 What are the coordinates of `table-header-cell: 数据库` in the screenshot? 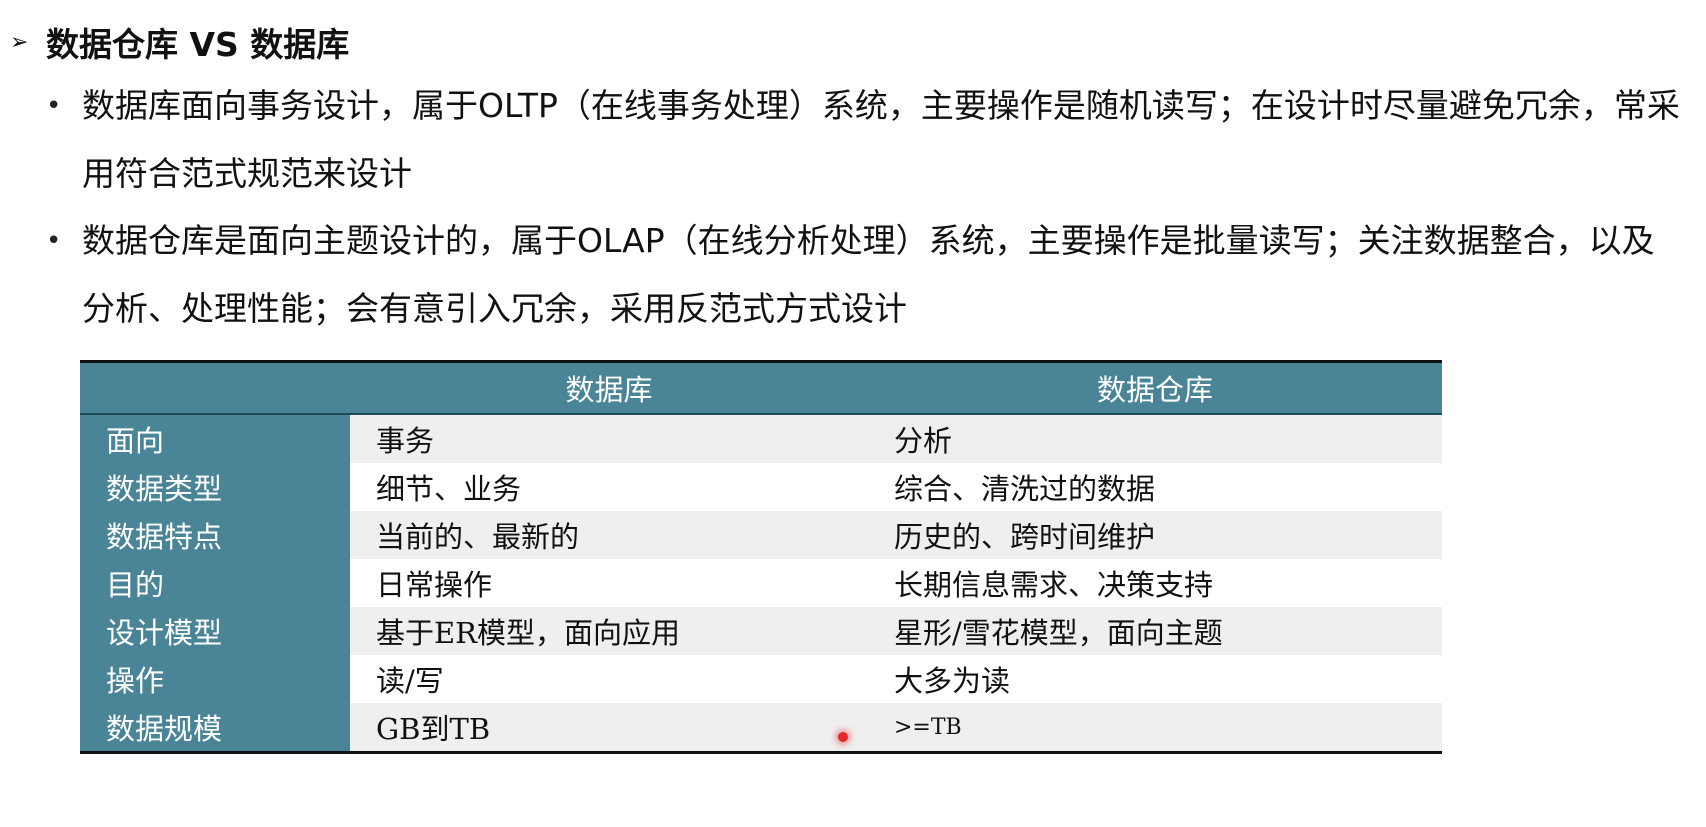 It's located at (609, 390).